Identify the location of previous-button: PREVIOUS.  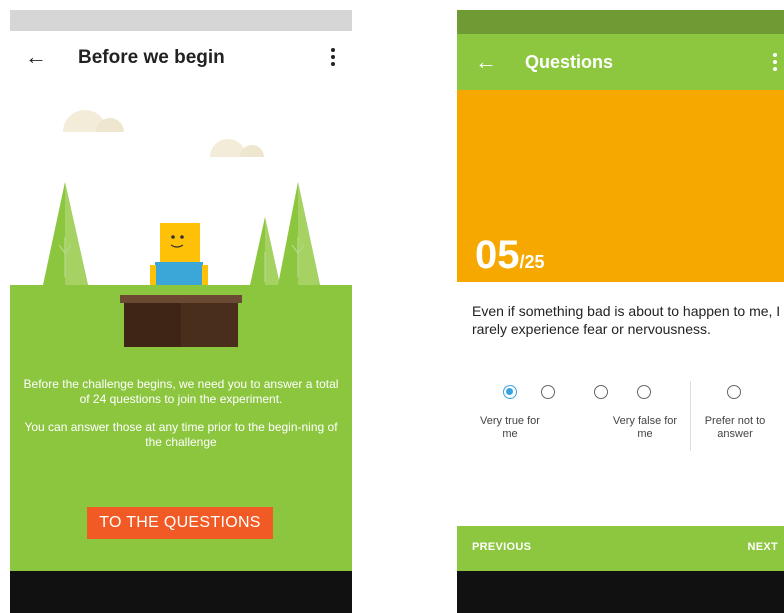
(501, 547).